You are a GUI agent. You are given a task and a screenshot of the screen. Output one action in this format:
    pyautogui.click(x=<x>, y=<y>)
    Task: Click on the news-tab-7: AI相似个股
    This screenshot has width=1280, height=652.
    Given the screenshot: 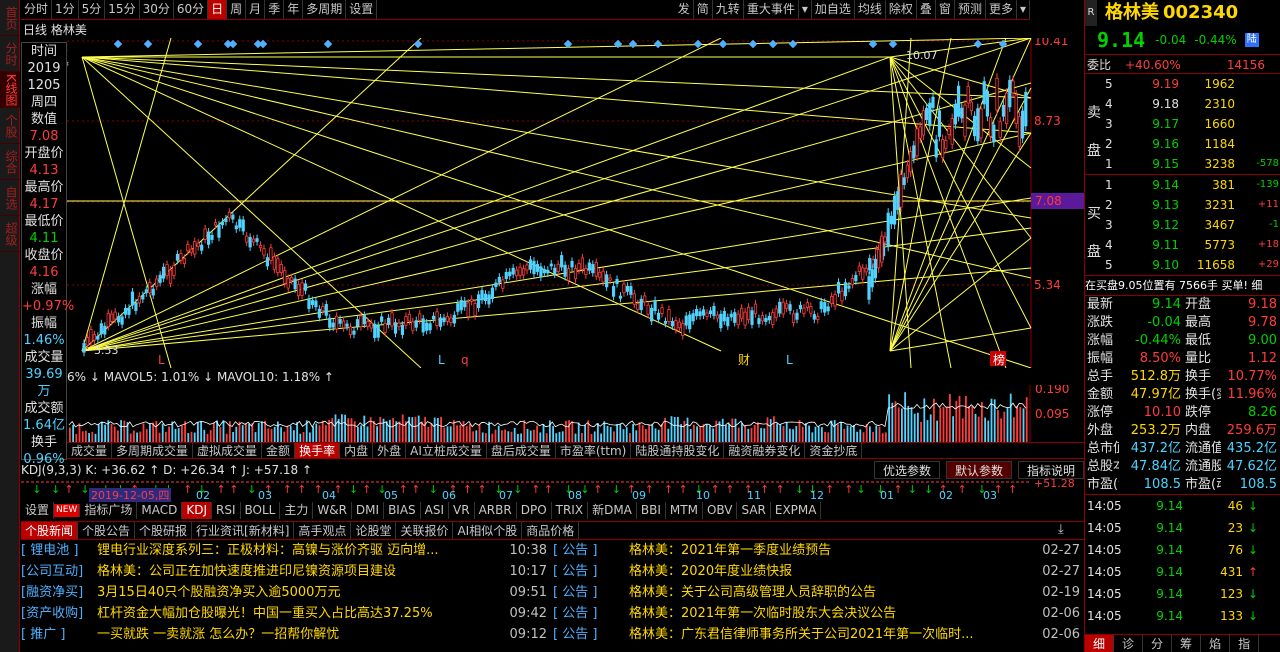 What is the action you would take?
    pyautogui.click(x=488, y=530)
    